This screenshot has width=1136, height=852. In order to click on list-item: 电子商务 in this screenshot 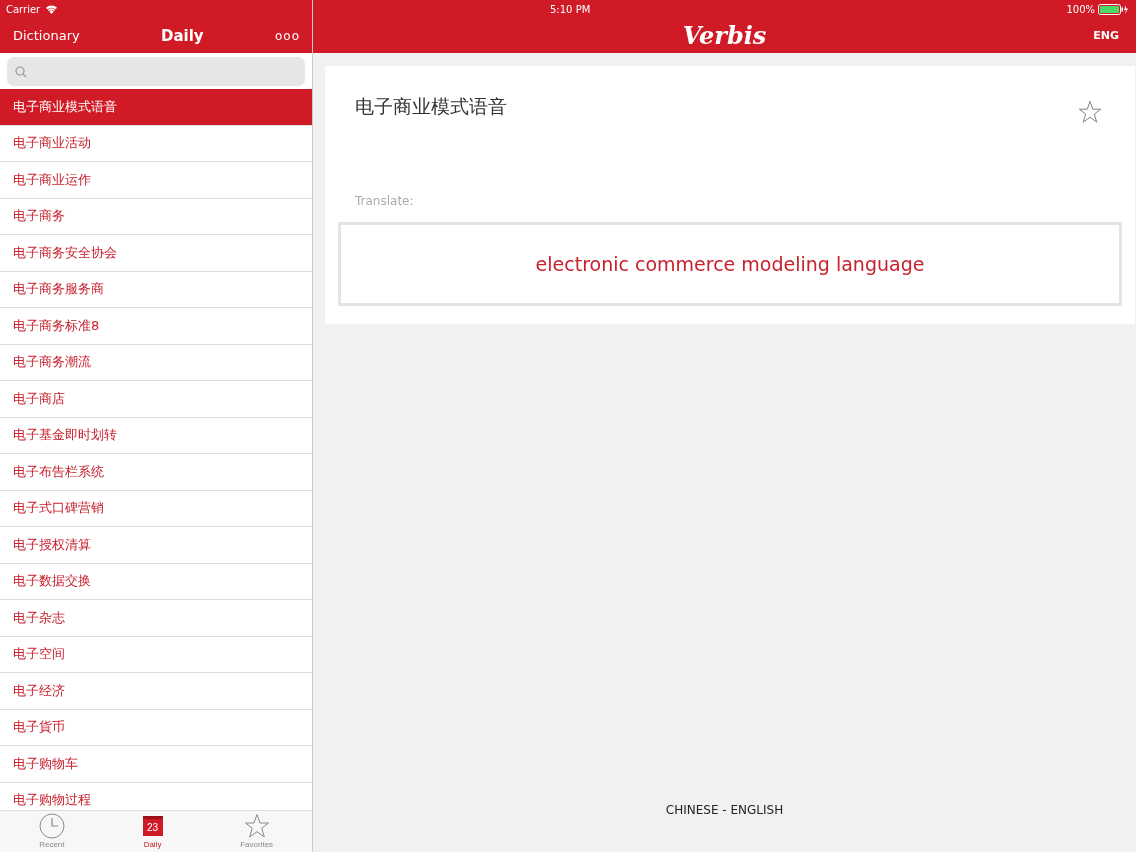, I will do `click(156, 216)`.